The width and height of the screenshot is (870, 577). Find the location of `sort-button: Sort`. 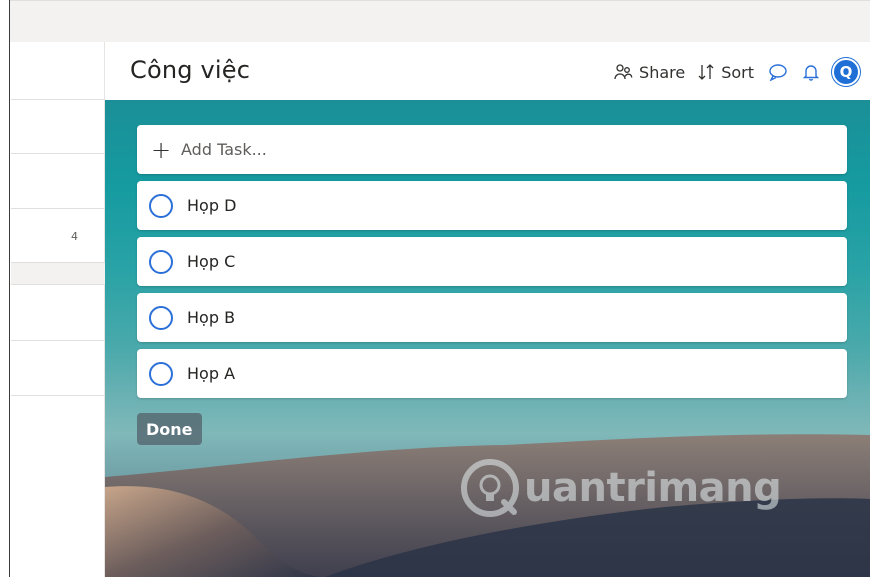

sort-button: Sort is located at coordinates (725, 72).